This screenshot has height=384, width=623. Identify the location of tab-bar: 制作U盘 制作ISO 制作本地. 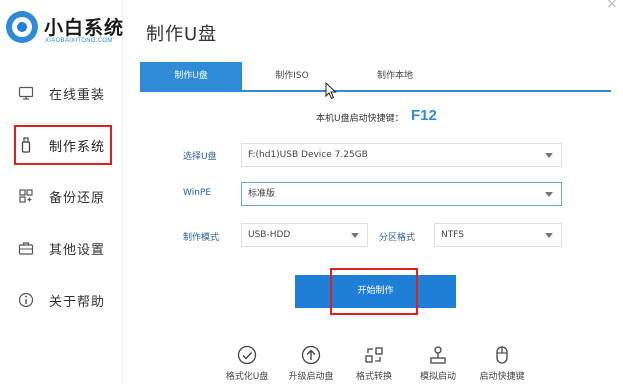
(375, 77).